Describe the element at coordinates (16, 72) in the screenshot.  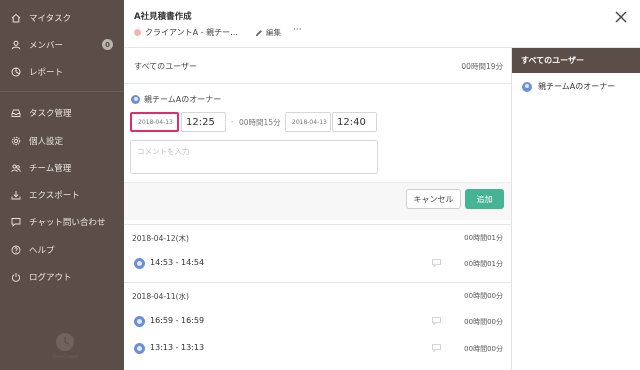
I see `report-icon` at that location.